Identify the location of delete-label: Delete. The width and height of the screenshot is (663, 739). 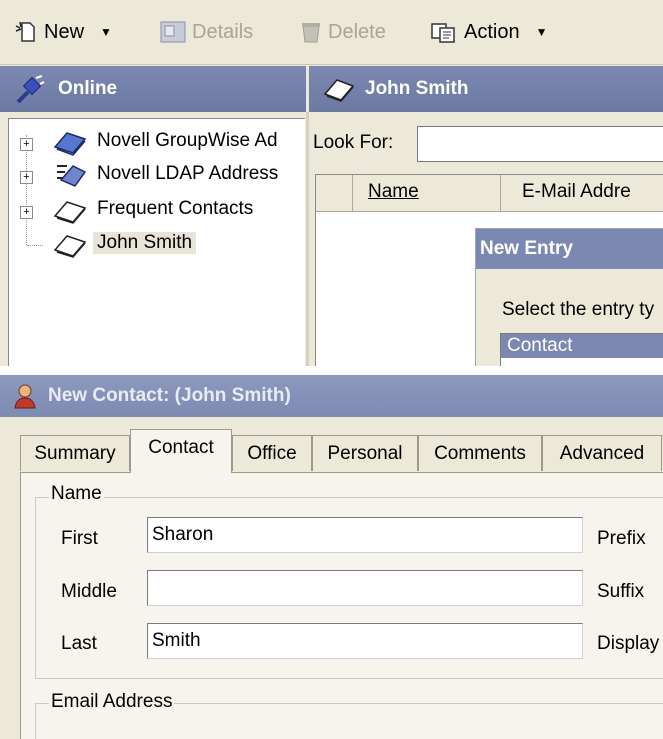
(357, 31).